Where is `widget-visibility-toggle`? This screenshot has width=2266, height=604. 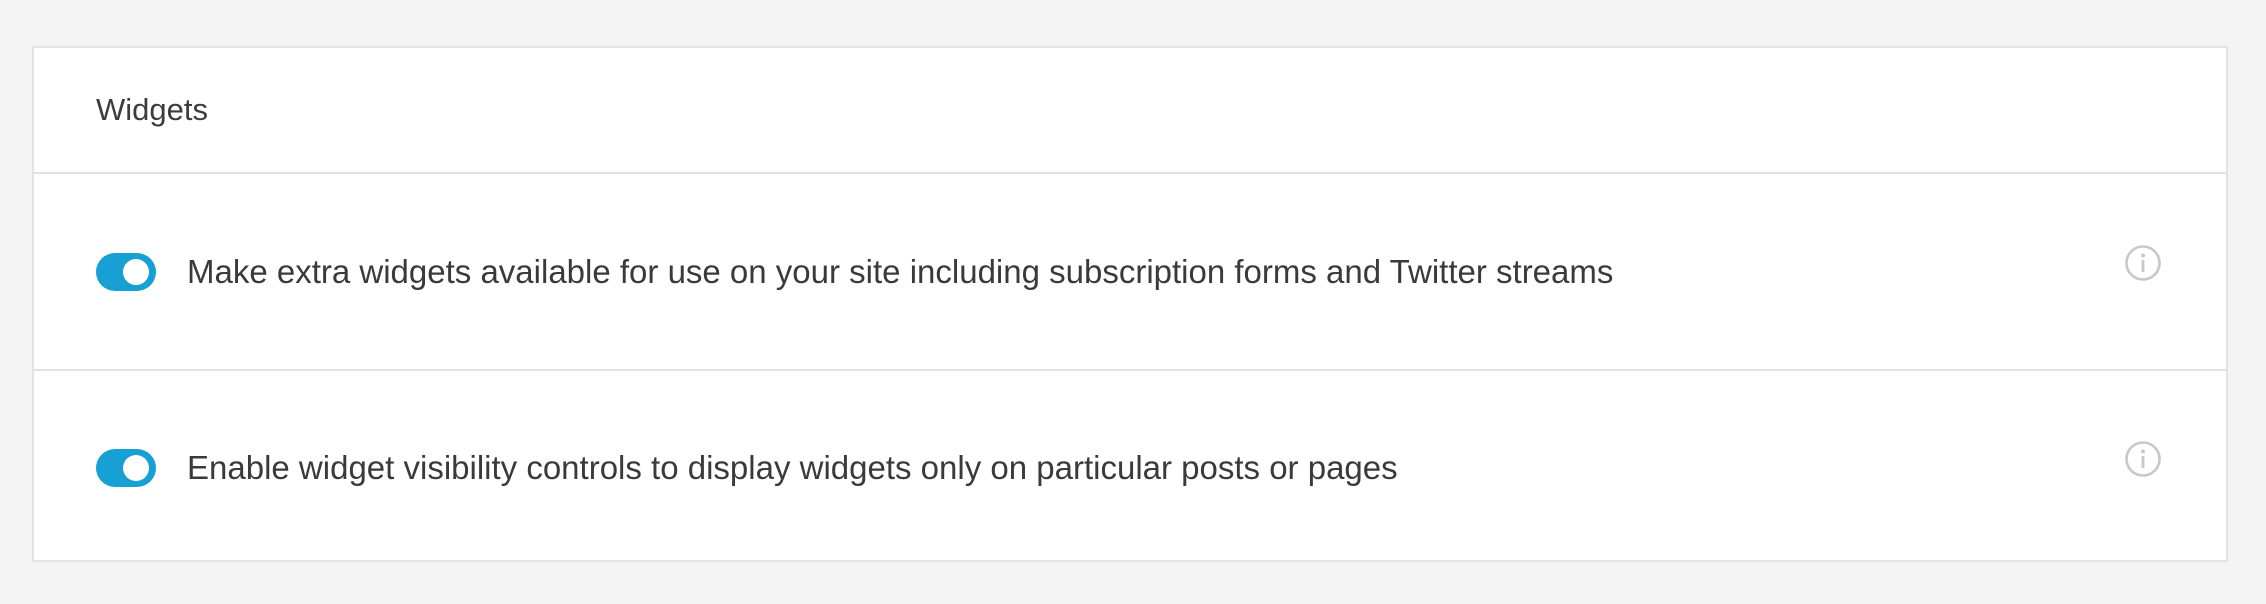 widget-visibility-toggle is located at coordinates (126, 467).